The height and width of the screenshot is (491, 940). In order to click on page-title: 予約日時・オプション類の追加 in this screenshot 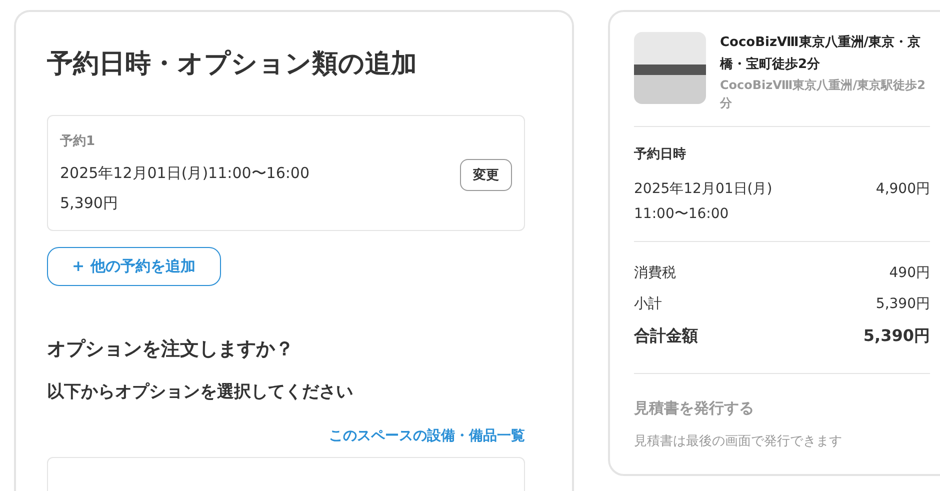, I will do `click(232, 64)`.